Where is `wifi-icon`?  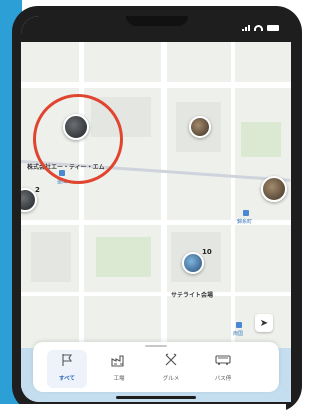 wifi-icon is located at coordinates (258, 28).